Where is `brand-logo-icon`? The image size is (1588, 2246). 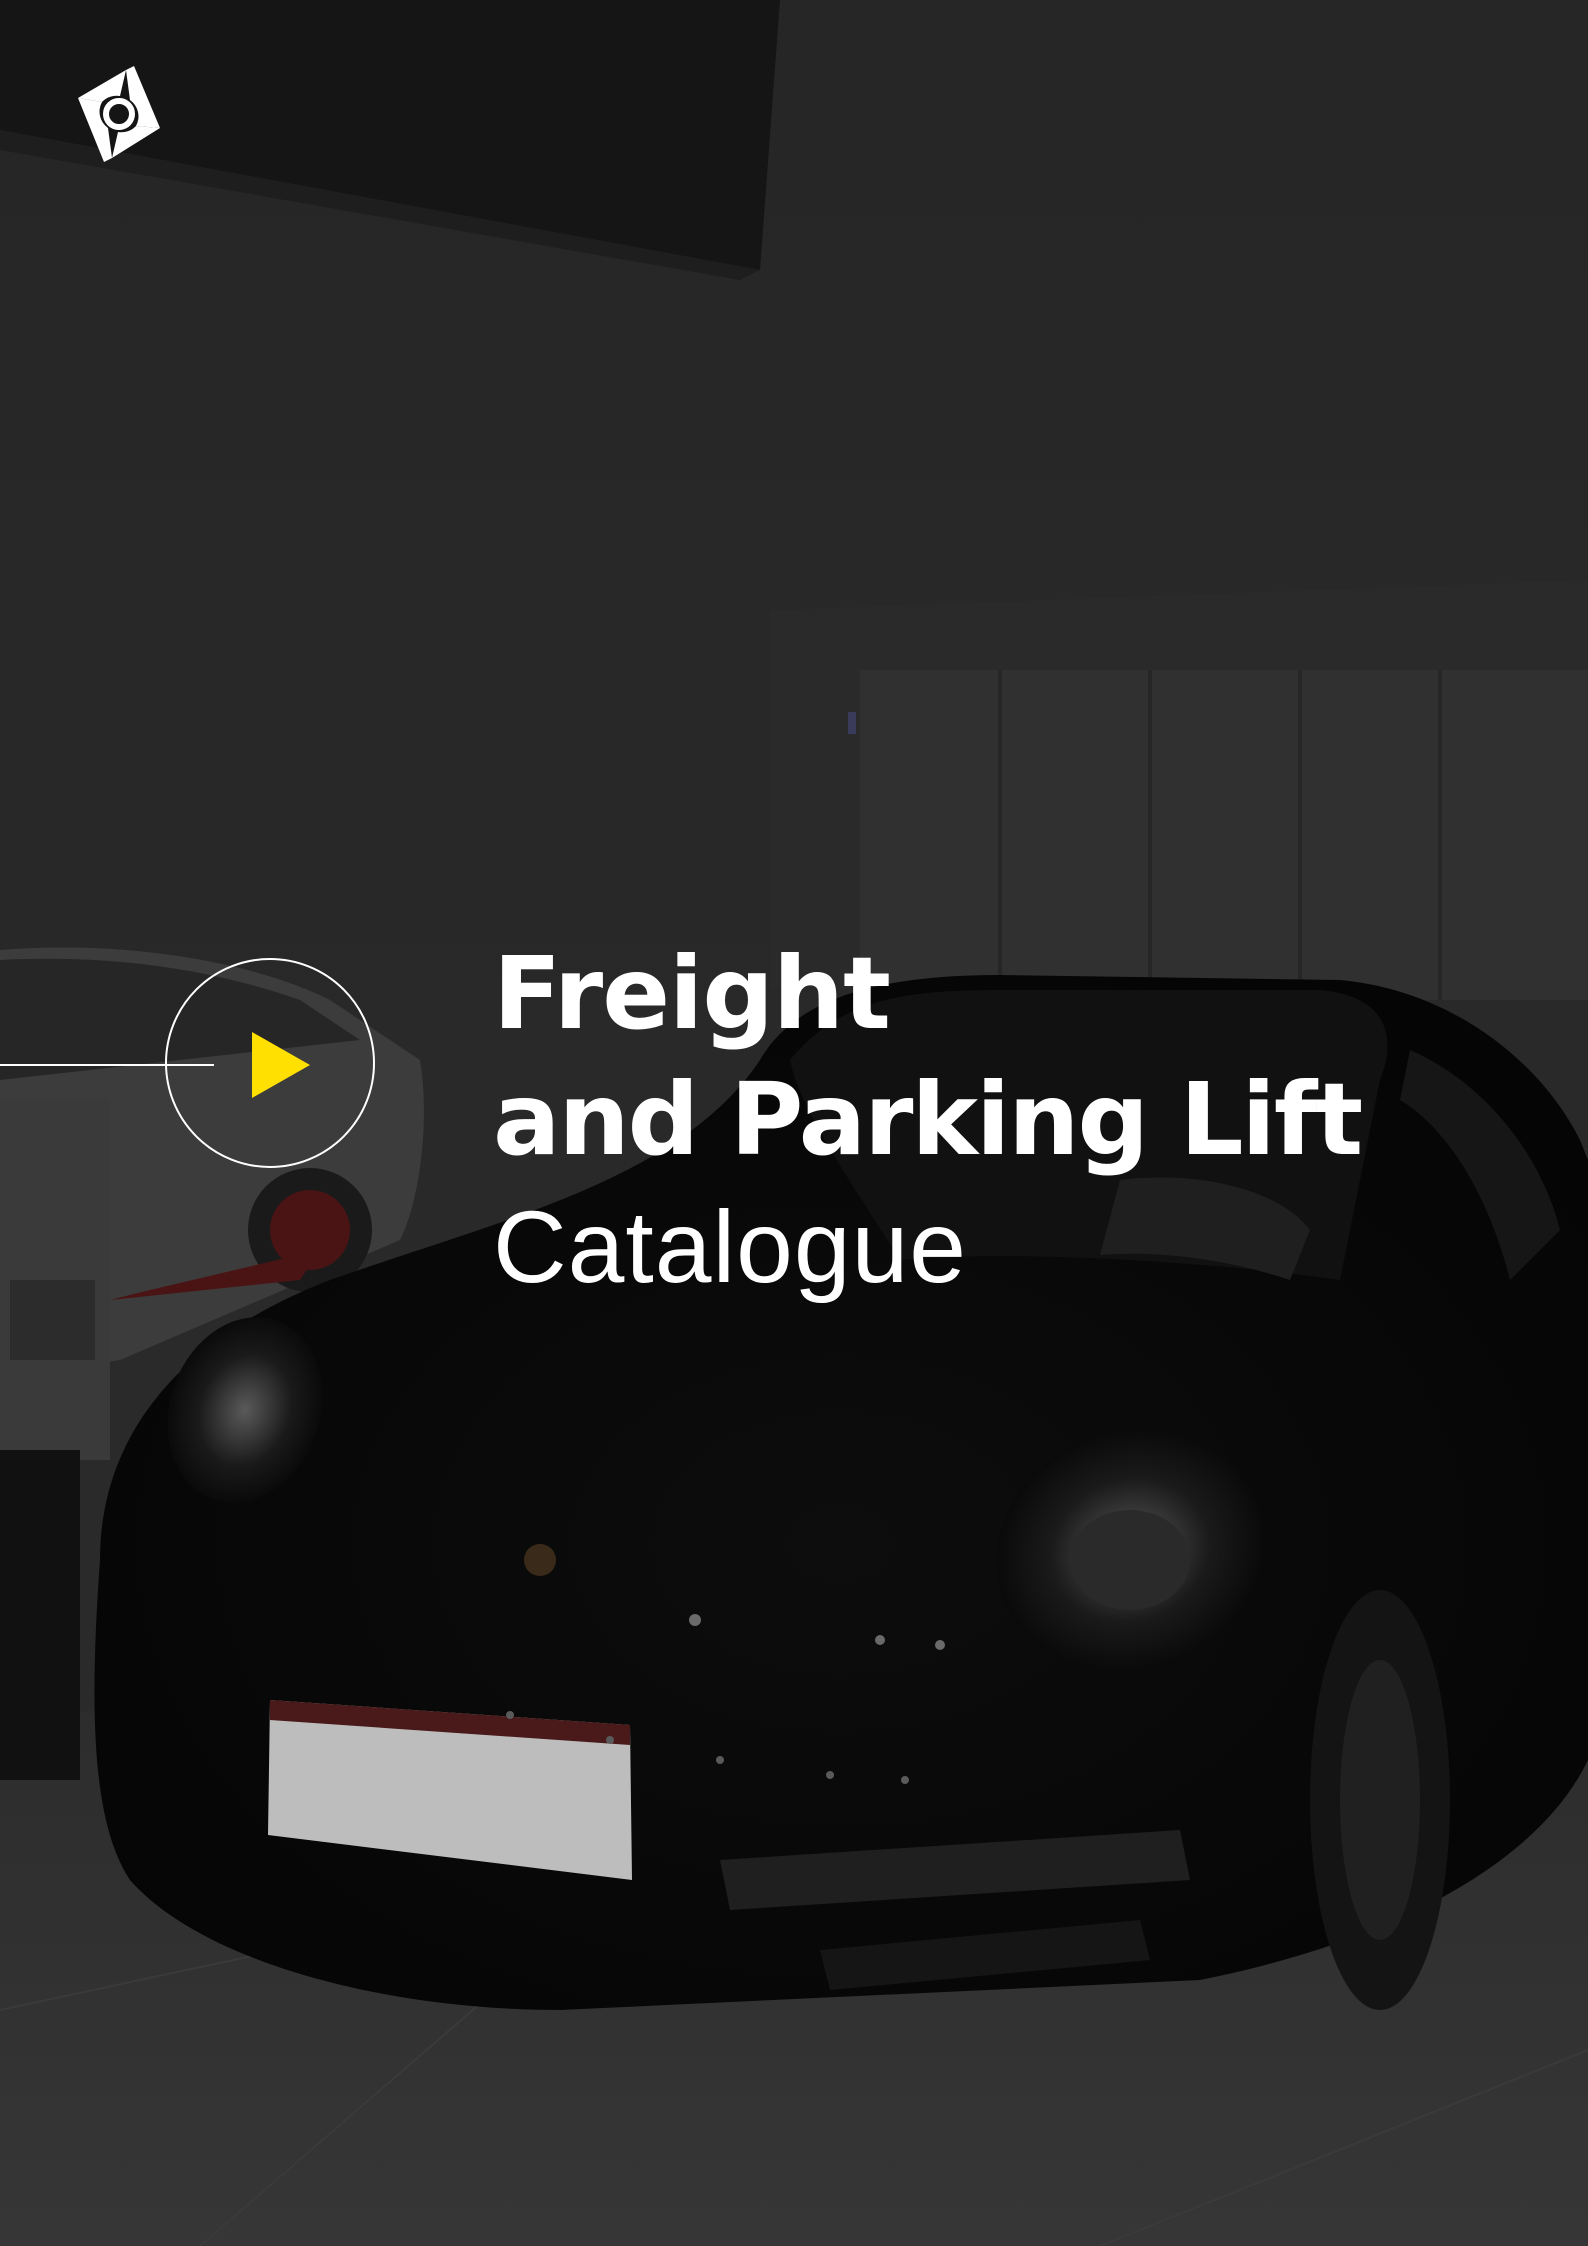 brand-logo-icon is located at coordinates (119, 114).